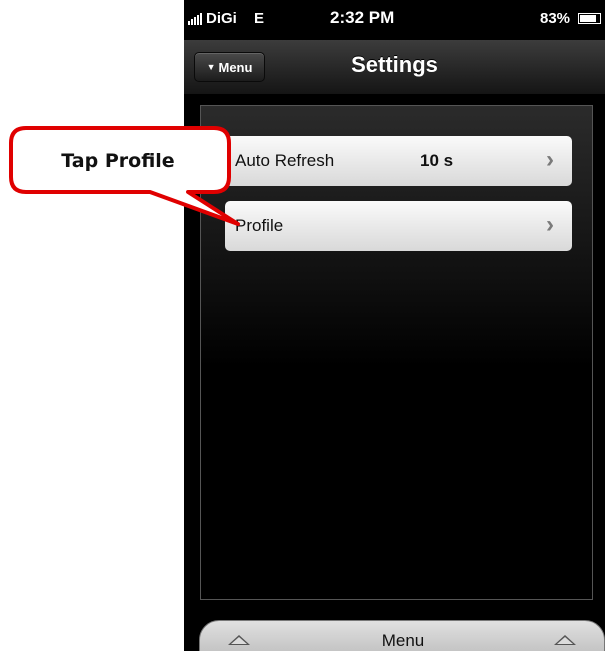 The image size is (605, 651). What do you see at coordinates (398, 161) in the screenshot?
I see `setting-row-auto-refresh: Auto Refresh 10 s ›` at bounding box center [398, 161].